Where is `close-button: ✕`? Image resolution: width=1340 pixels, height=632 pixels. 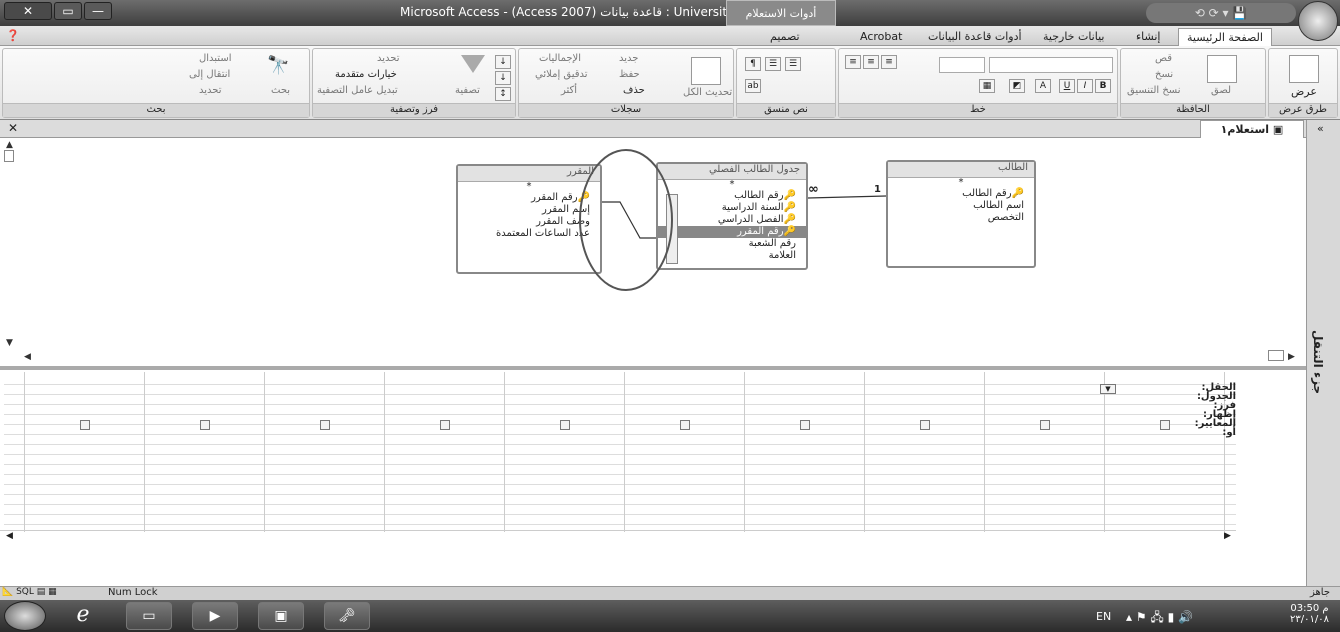
close-button: ✕ is located at coordinates (28, 11).